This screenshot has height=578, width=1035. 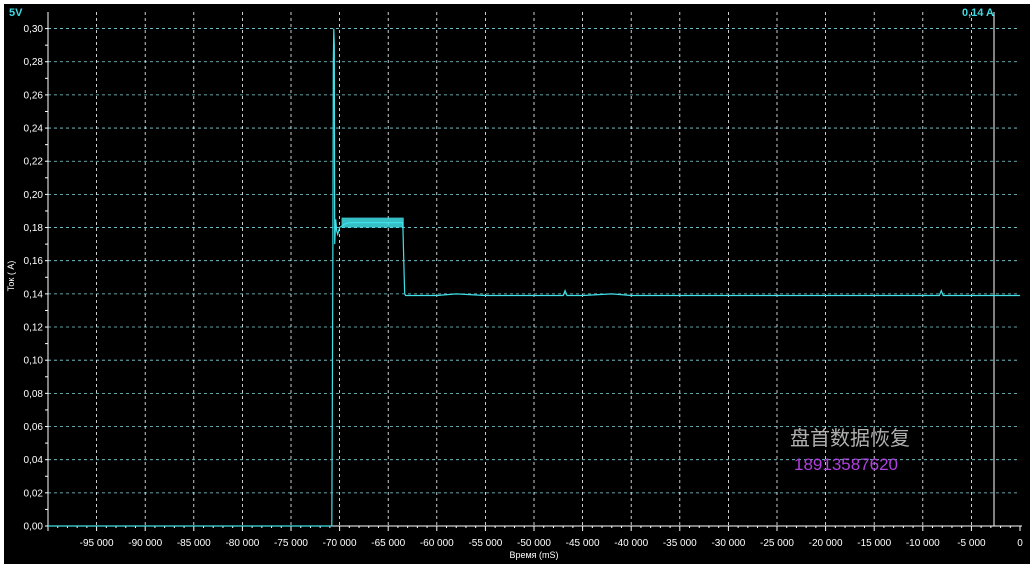 I want to click on x-tick-label: 0, so click(x=1020, y=543).